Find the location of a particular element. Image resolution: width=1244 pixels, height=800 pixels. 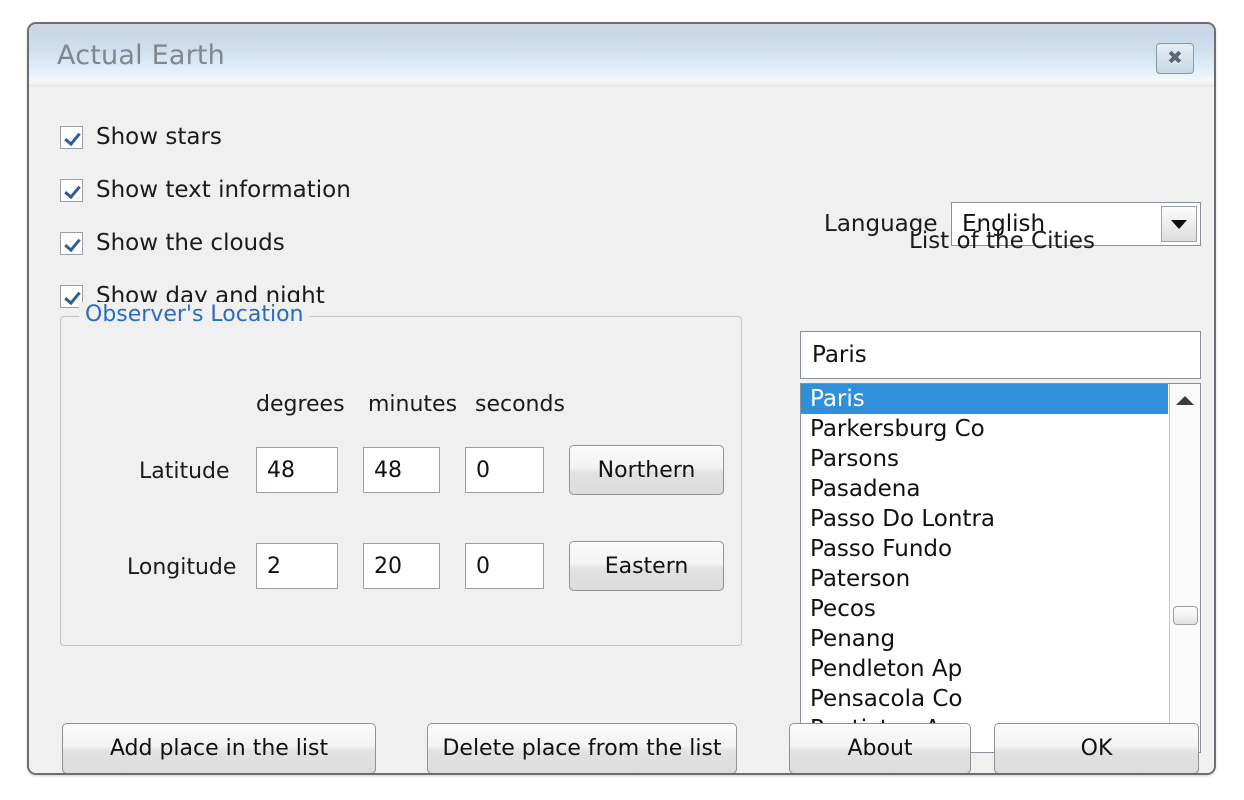

latitude-hemisphere-button: Northern is located at coordinates (646, 470).